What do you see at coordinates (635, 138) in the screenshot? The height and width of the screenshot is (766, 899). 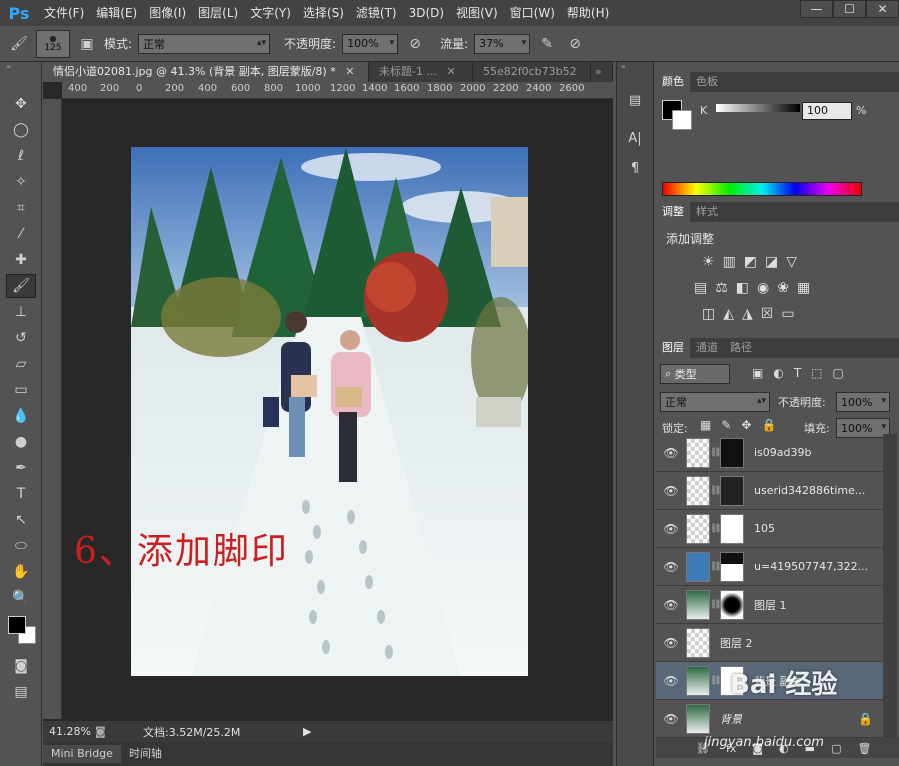 I see `character-panel-icon: A|` at bounding box center [635, 138].